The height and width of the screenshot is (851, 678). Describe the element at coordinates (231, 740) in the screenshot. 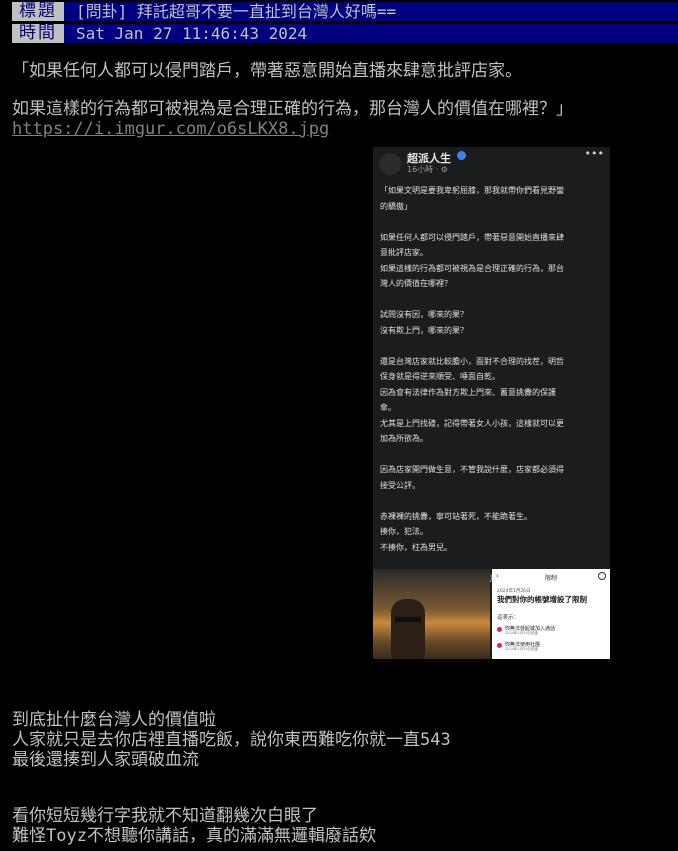

I see `comment-line-2: 人家就只是去你店裡直播吃飯，說你東西難吃你就一直543` at that location.